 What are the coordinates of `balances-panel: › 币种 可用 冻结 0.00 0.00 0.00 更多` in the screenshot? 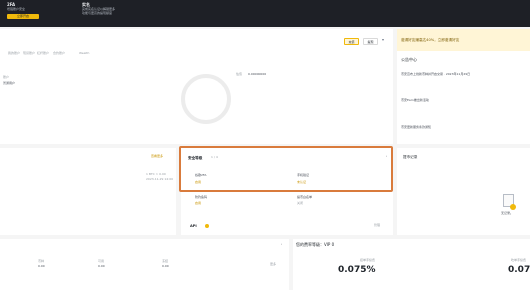 It's located at (144, 264).